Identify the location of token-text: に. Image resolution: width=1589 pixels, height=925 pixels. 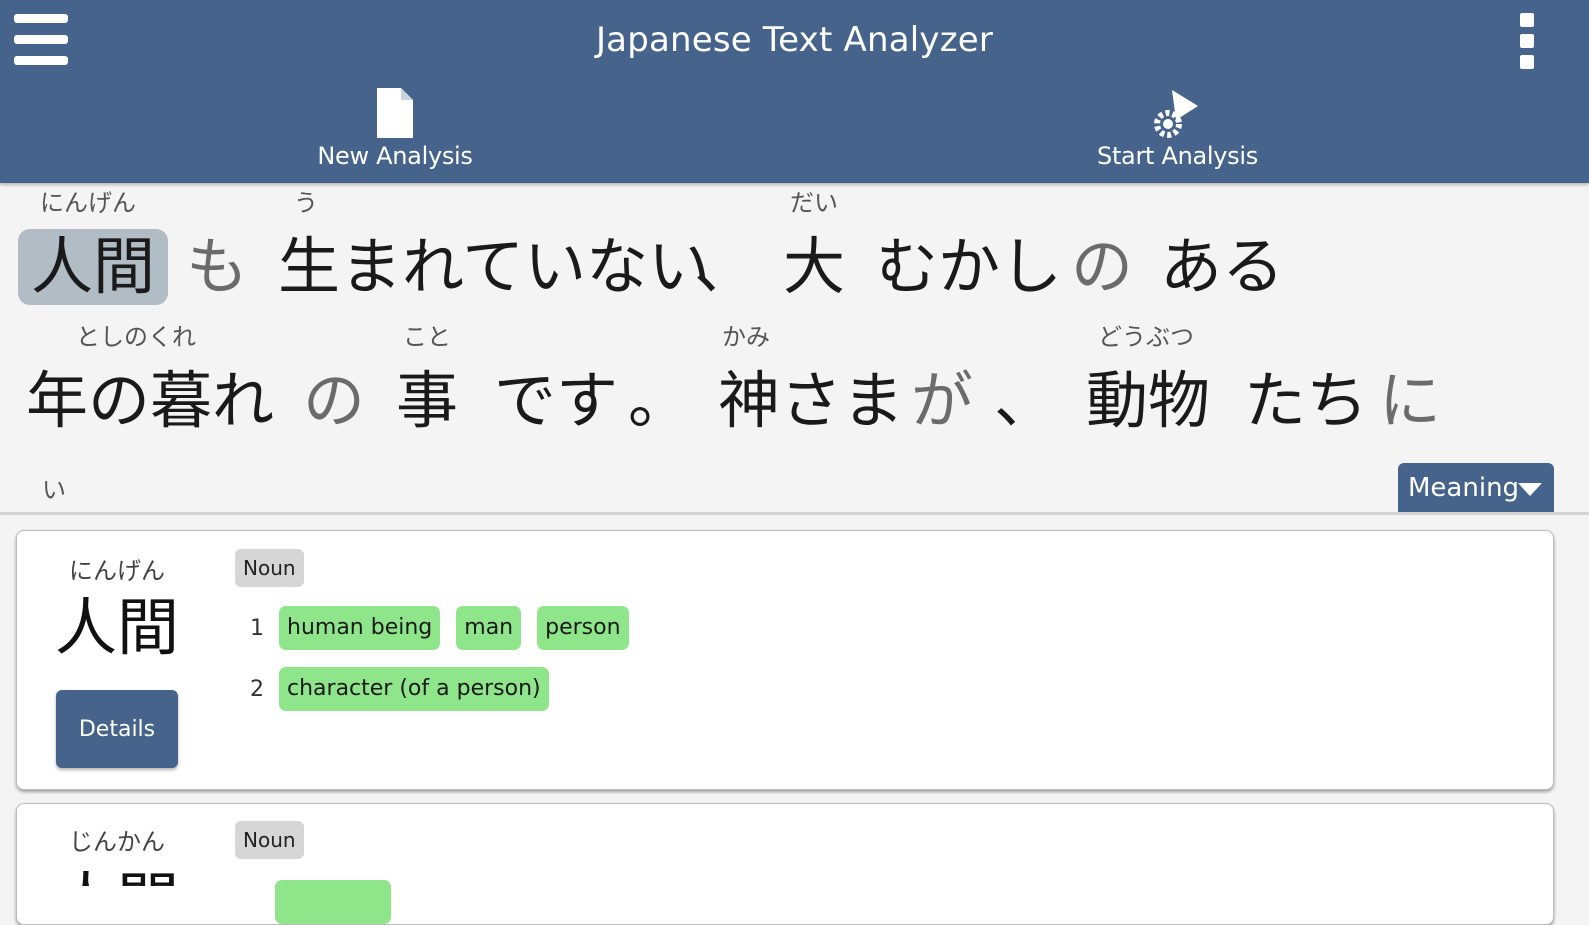
(1409, 400).